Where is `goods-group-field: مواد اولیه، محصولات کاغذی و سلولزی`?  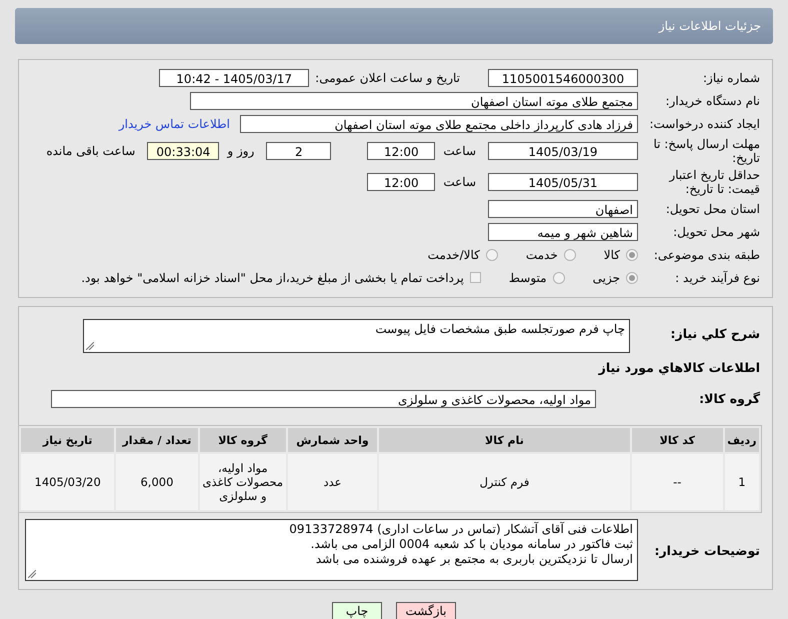 goods-group-field: مواد اولیه، محصولات کاغذی و سلولزی is located at coordinates (323, 399).